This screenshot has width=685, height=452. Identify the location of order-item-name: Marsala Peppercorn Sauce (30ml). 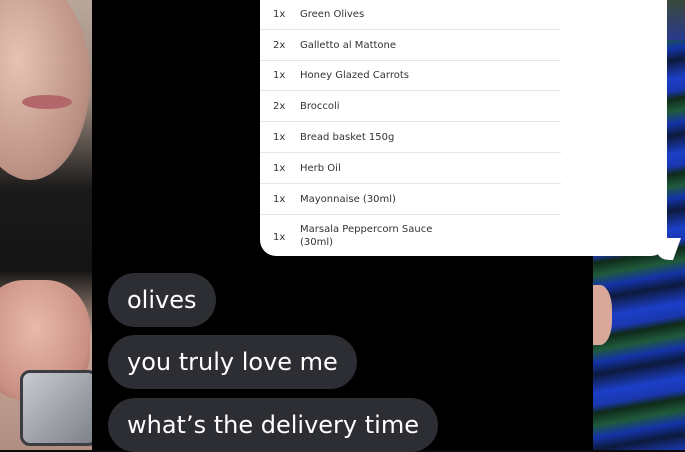
(366, 236).